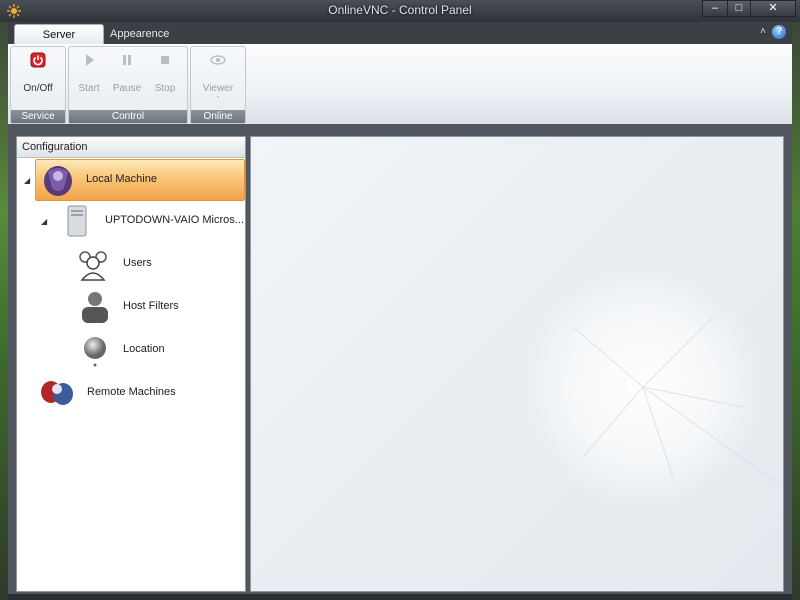  I want to click on tree-label-remote-machines: Remote Machines, so click(131, 392).